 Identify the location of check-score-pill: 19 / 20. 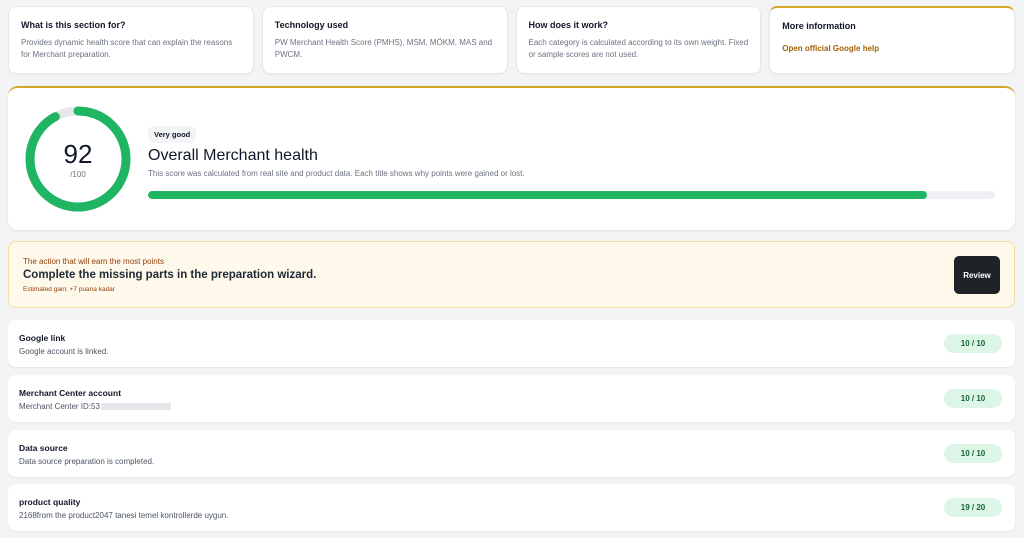
(973, 507).